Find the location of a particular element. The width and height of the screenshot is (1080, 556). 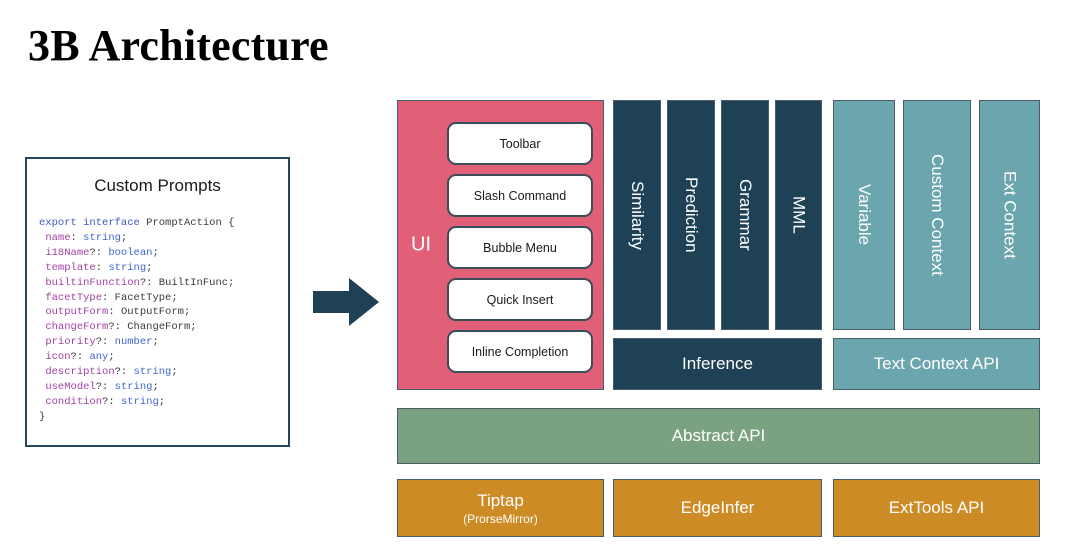

code-token: facetType is located at coordinates (74, 297).